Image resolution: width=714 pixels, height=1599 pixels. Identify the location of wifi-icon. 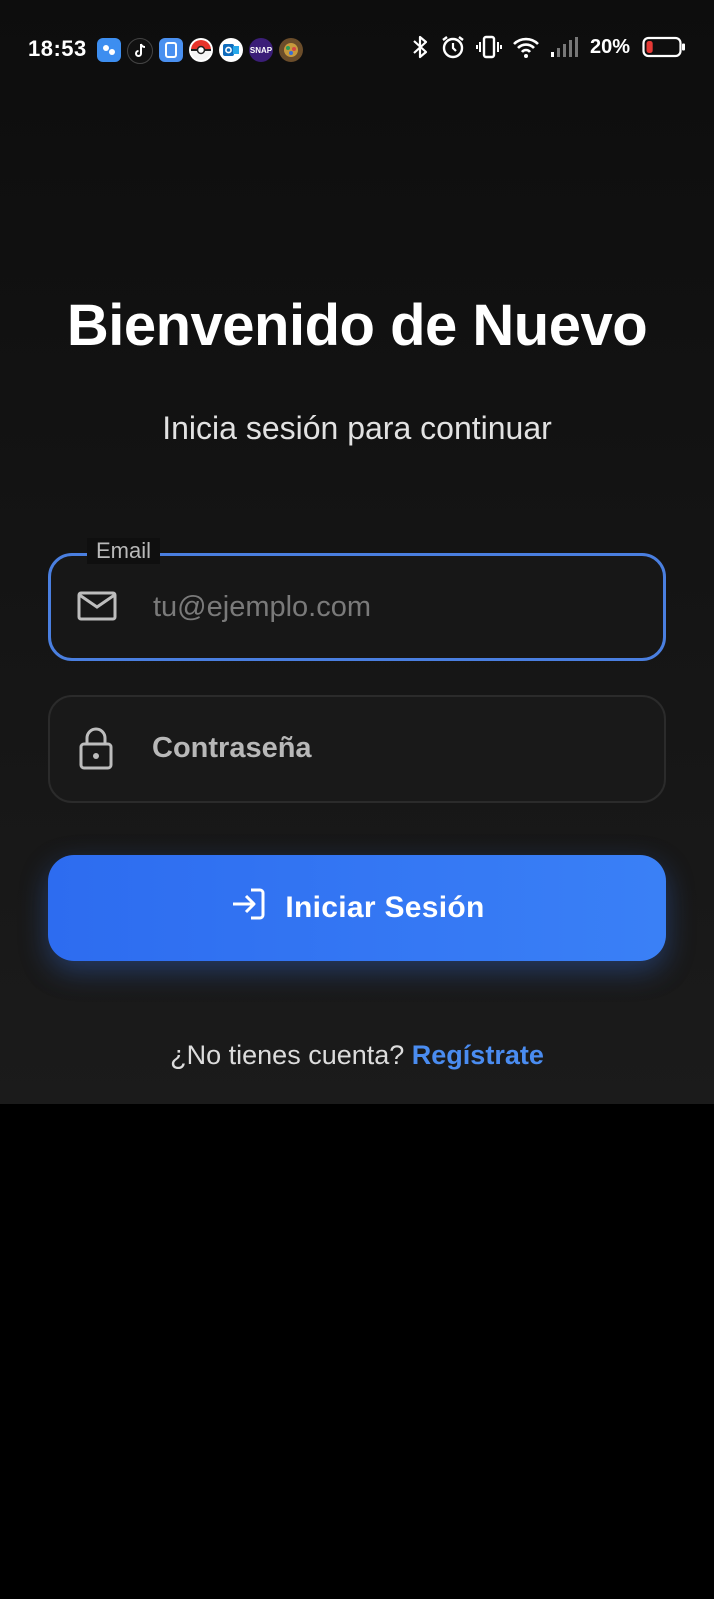
(526, 47).